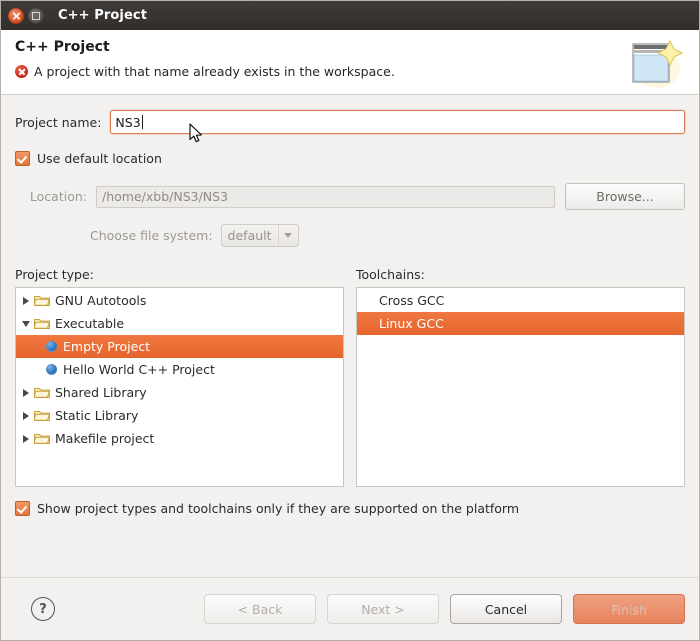 The height and width of the screenshot is (641, 700). What do you see at coordinates (16, 15) in the screenshot?
I see `close-icon` at bounding box center [16, 15].